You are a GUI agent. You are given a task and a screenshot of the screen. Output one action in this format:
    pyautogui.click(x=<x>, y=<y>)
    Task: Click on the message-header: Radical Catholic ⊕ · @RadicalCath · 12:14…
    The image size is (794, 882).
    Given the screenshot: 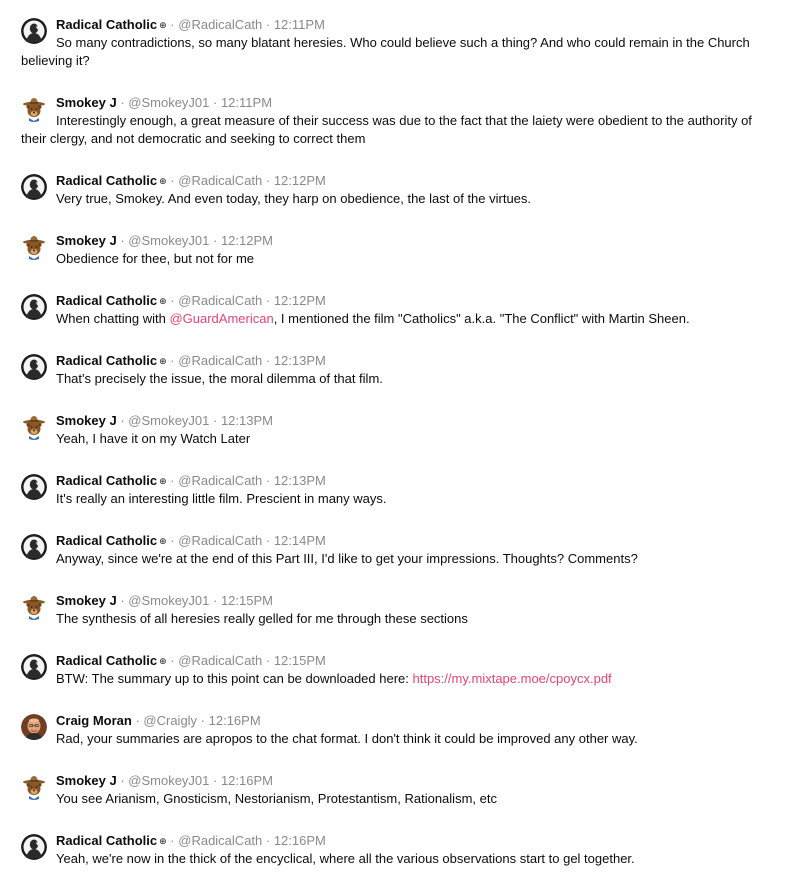 What is the action you would take?
    pyautogui.click(x=191, y=541)
    